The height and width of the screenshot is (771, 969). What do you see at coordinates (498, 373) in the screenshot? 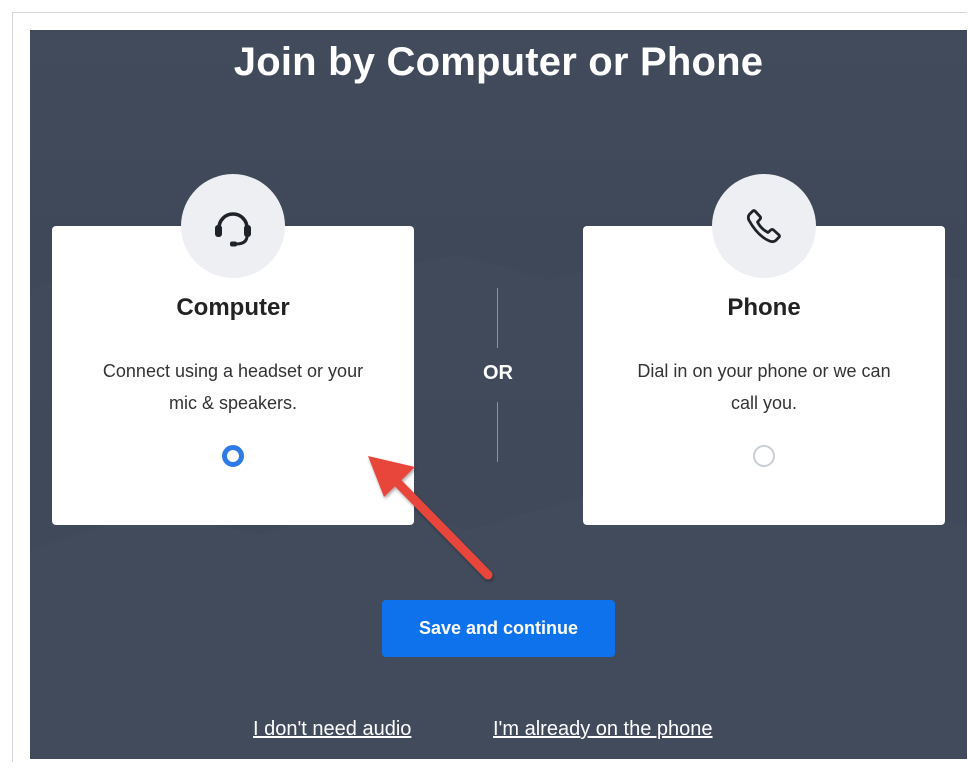
I see `or-separator-label: OR` at bounding box center [498, 373].